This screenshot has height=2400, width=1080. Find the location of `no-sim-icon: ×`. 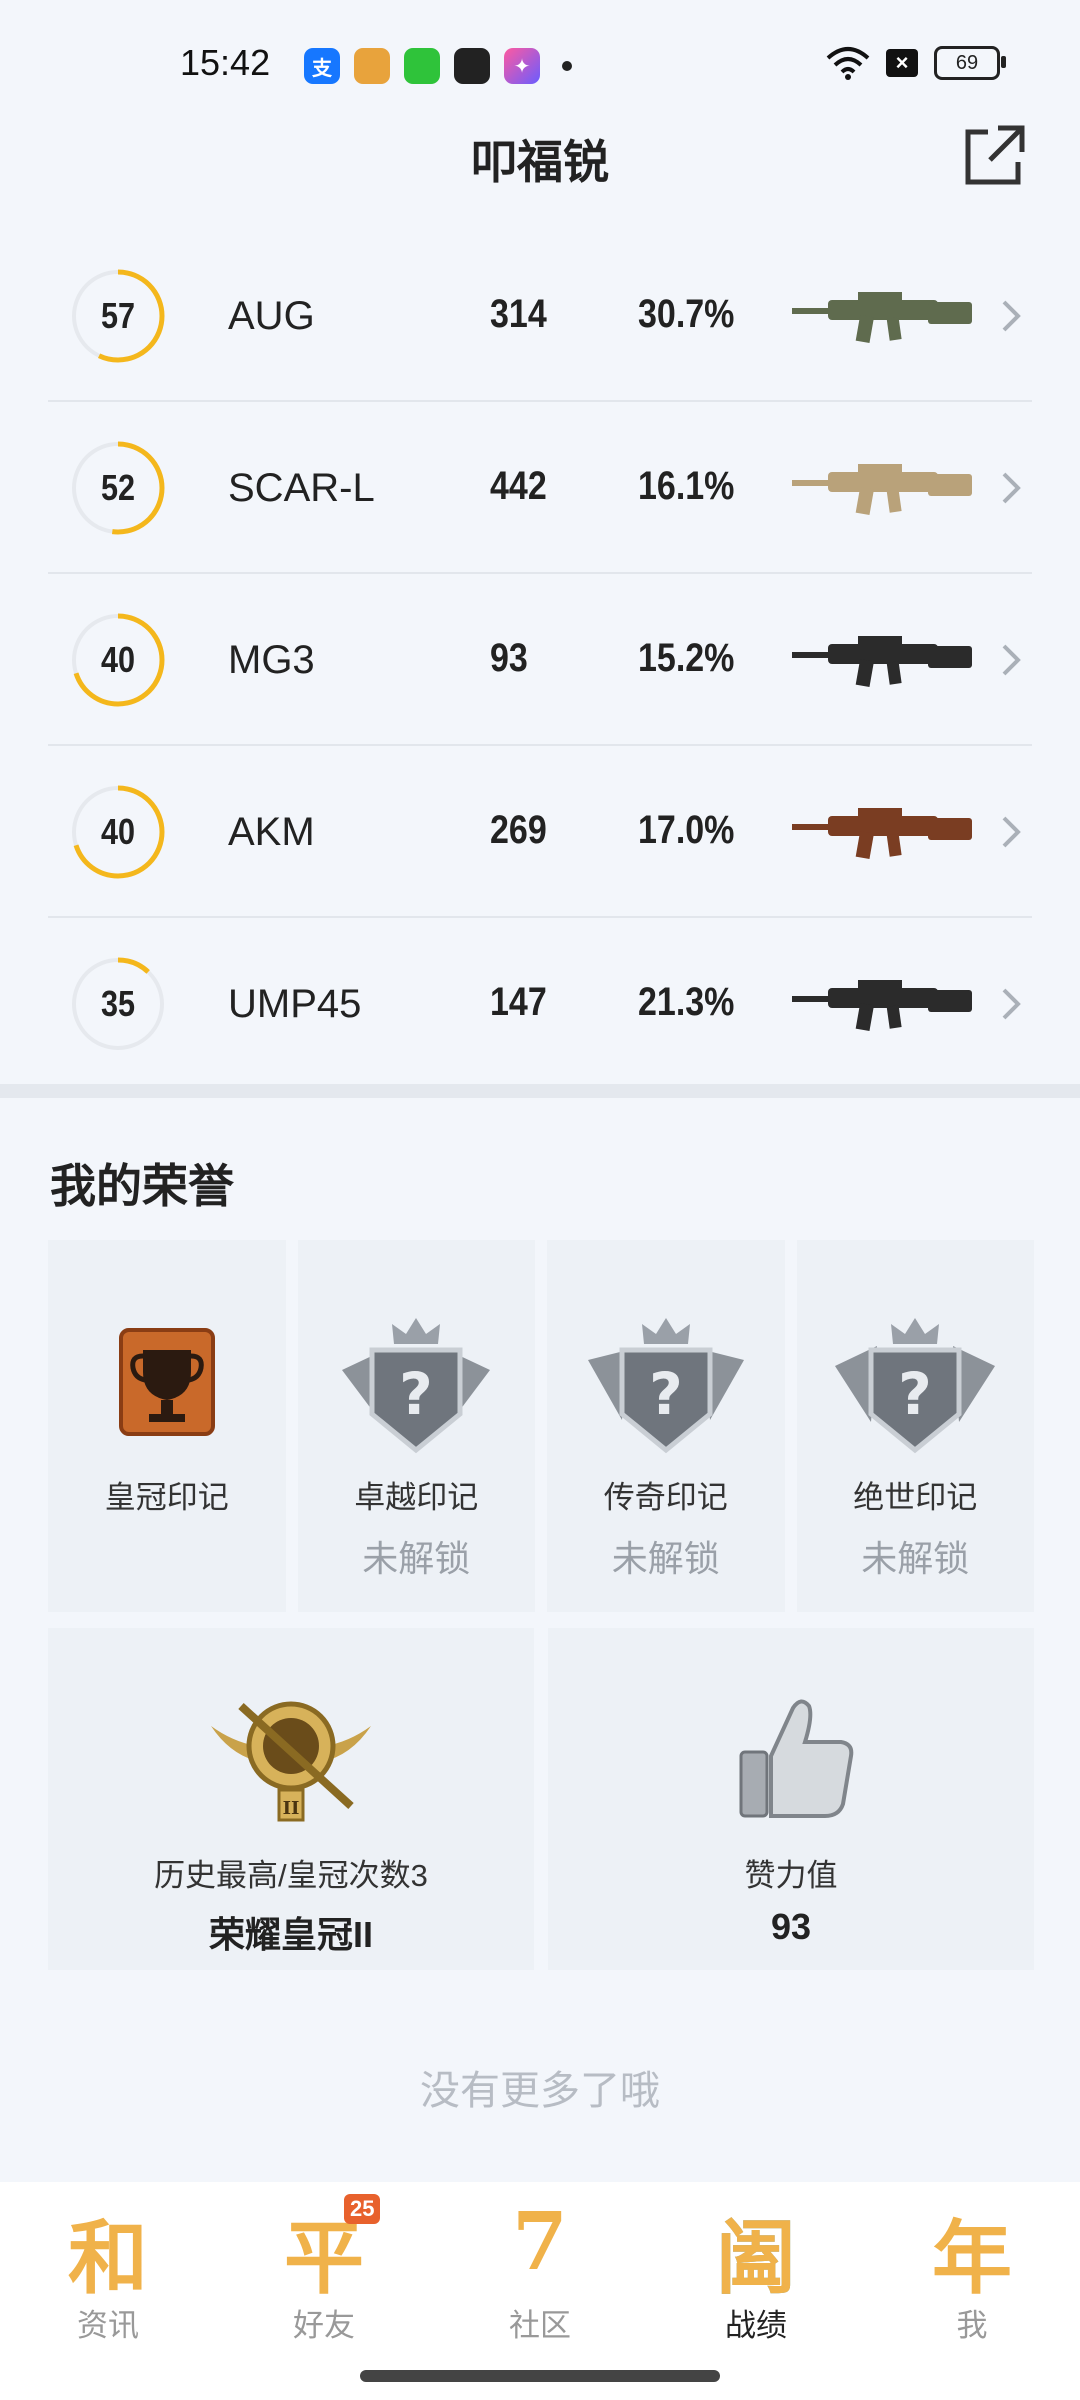

no-sim-icon: × is located at coordinates (902, 63).